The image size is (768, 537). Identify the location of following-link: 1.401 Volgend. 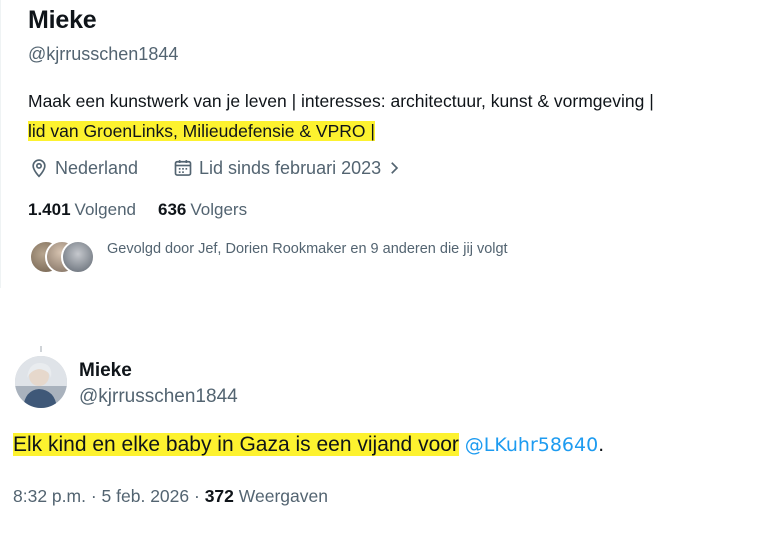
(82, 210).